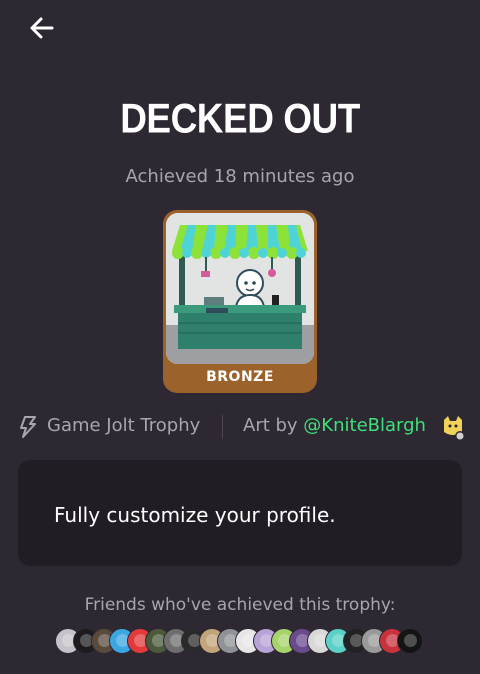  Describe the element at coordinates (28, 427) in the screenshot. I see `lightning-icon` at that location.